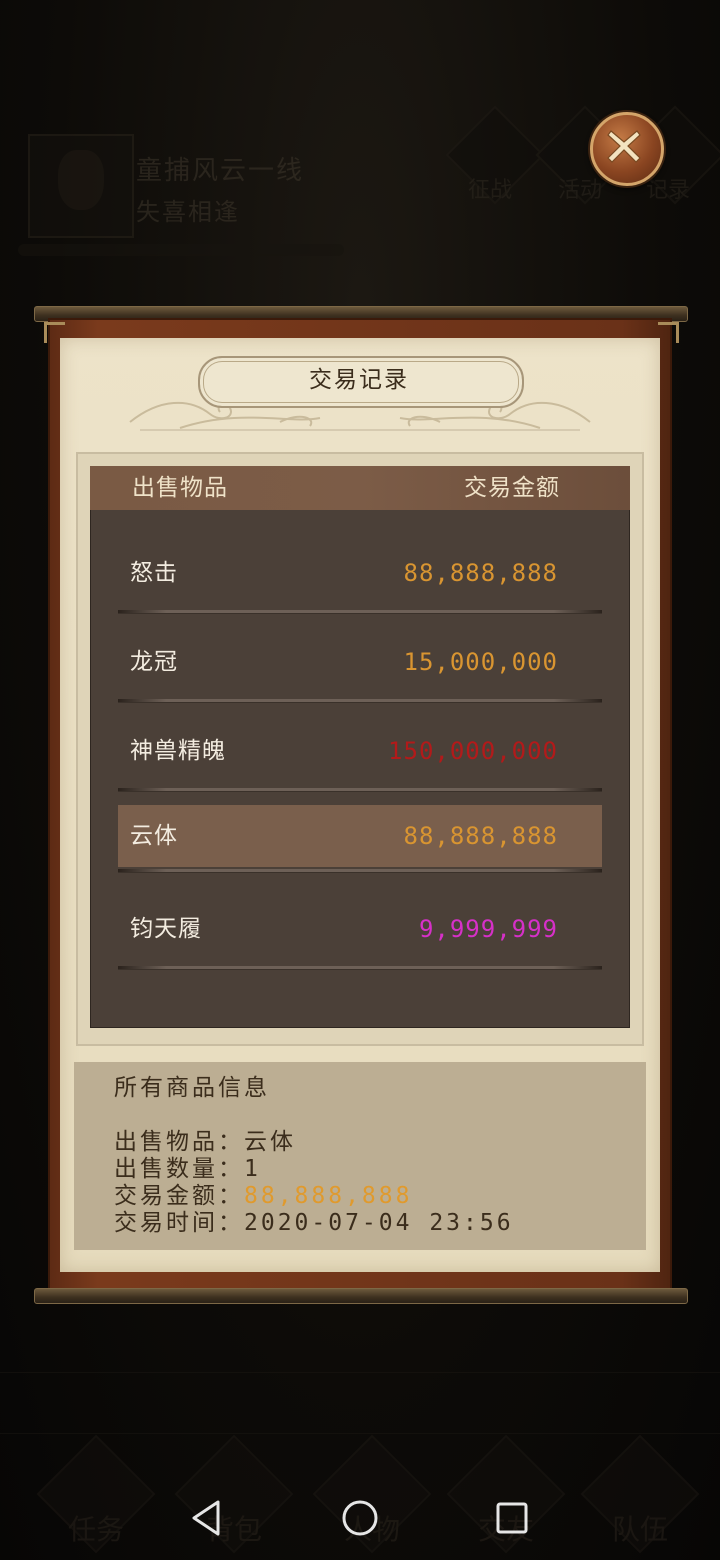  Describe the element at coordinates (668, 190) in the screenshot. I see `top-icon-label: 记录` at that location.